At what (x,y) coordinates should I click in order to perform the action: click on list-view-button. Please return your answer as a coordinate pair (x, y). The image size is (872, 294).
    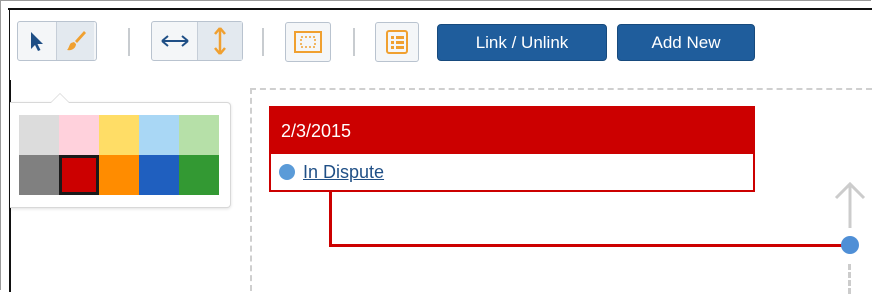
    Looking at the image, I should click on (397, 42).